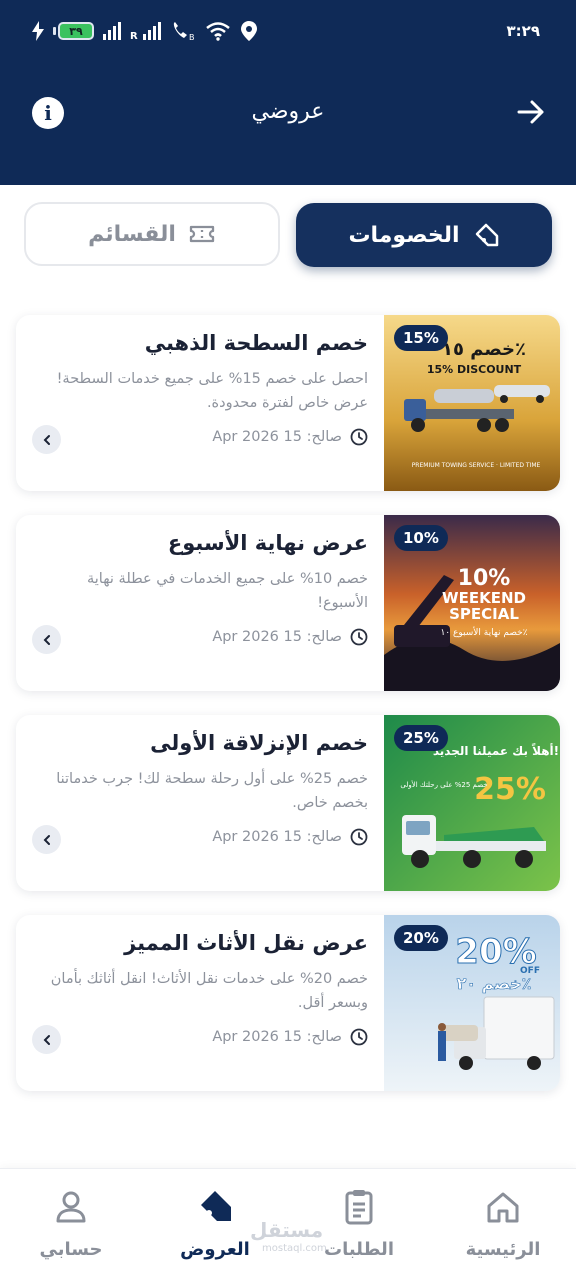  I want to click on image-heading: أهلاً بك عميلنا الجديد!, so click(496, 750).